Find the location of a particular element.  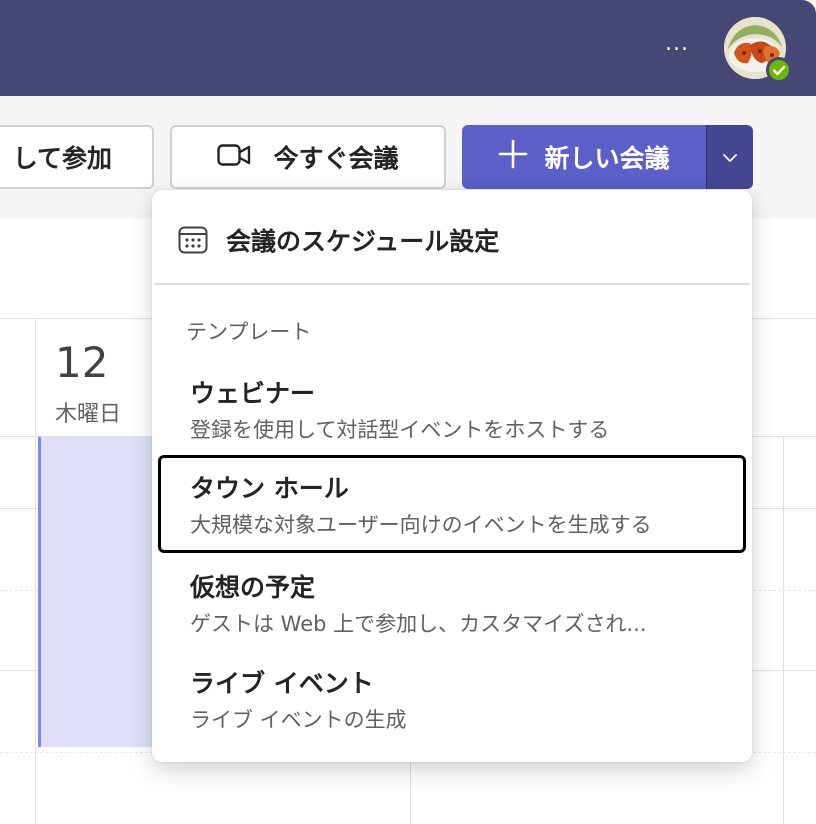

meet-now-label: 今すぐ会議 is located at coordinates (336, 158).